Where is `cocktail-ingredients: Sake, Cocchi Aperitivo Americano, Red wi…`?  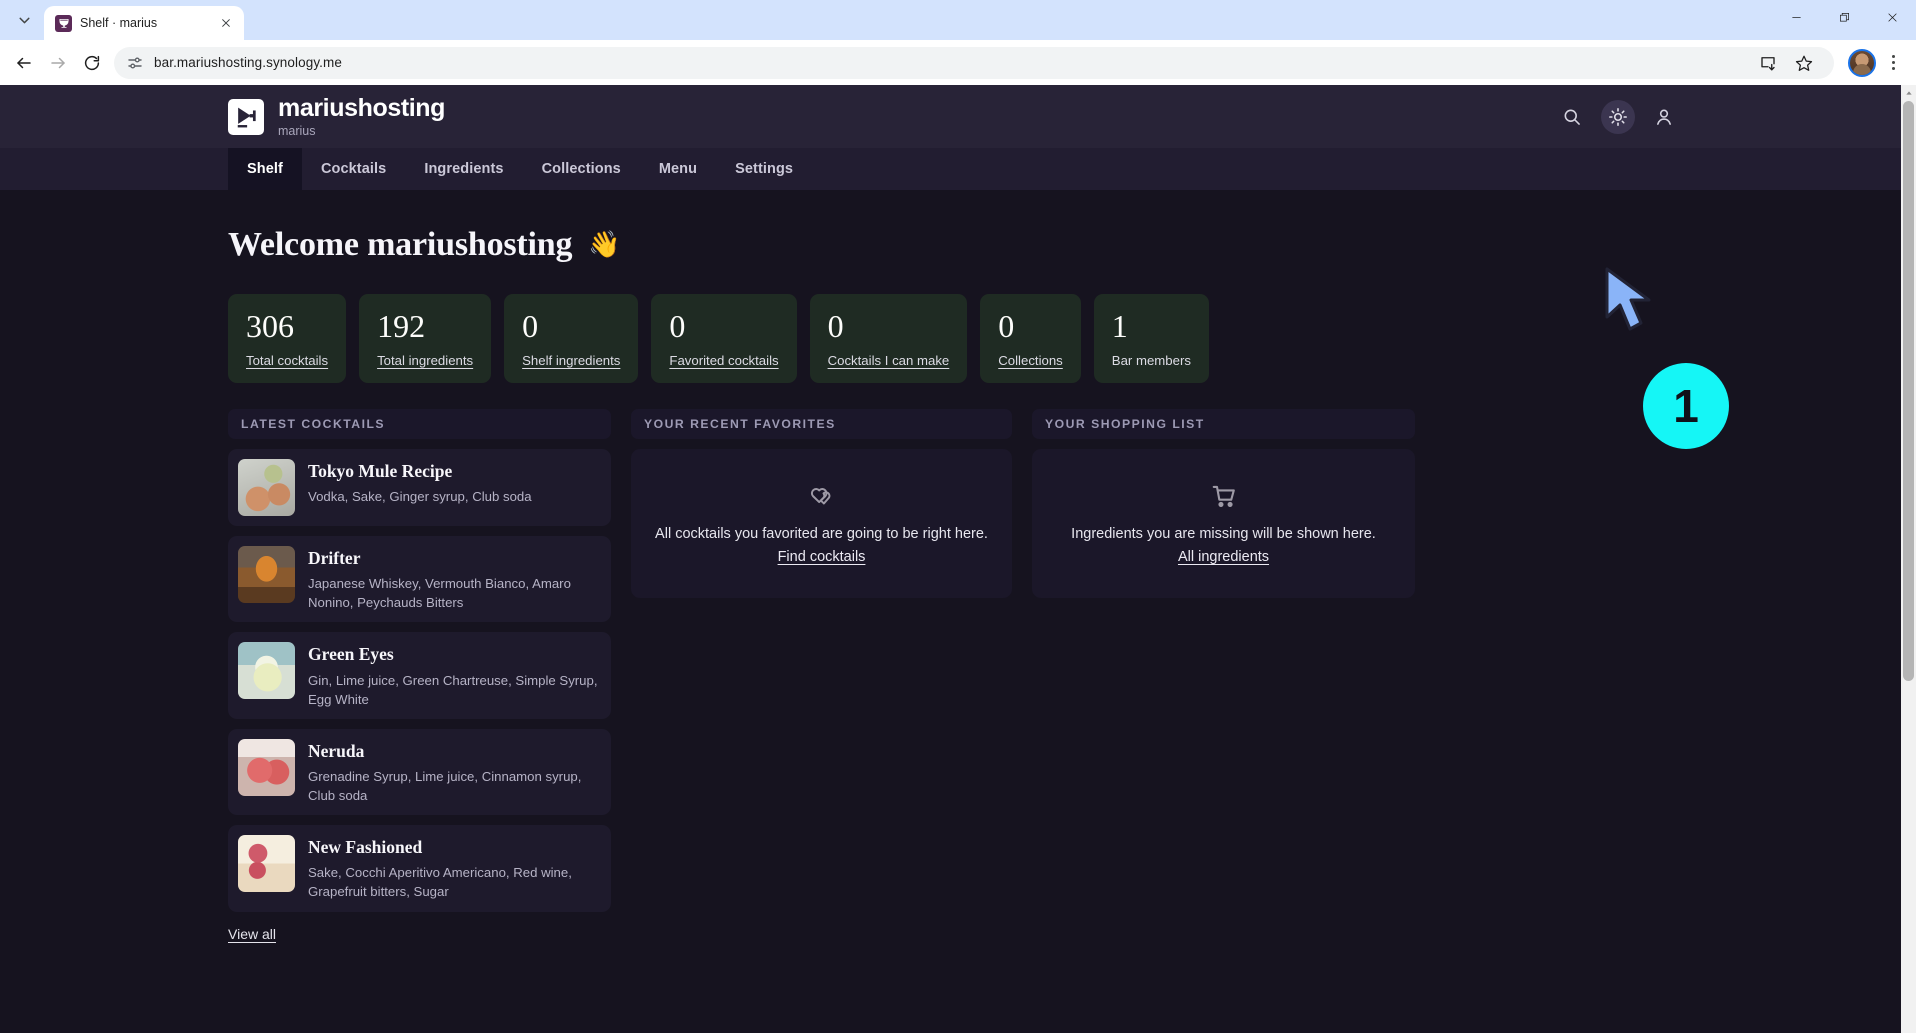 cocktail-ingredients: Sake, Cocchi Aperitivo Americano, Red wi… is located at coordinates (440, 882).